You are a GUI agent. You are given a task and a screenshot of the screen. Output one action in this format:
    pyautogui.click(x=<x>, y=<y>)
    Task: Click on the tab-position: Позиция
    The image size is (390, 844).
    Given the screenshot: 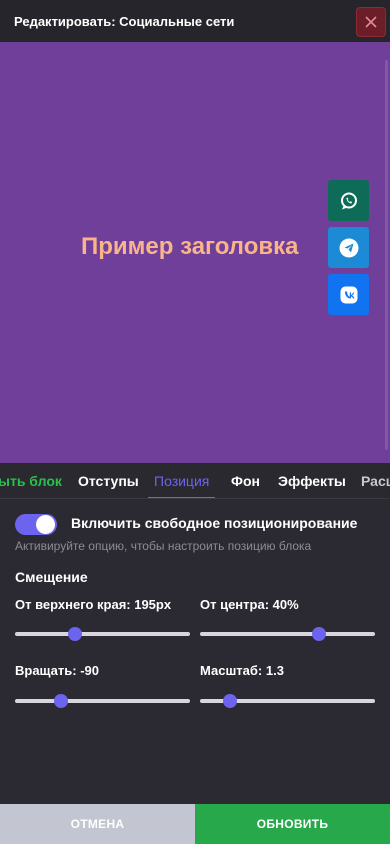 What is the action you would take?
    pyautogui.click(x=181, y=480)
    